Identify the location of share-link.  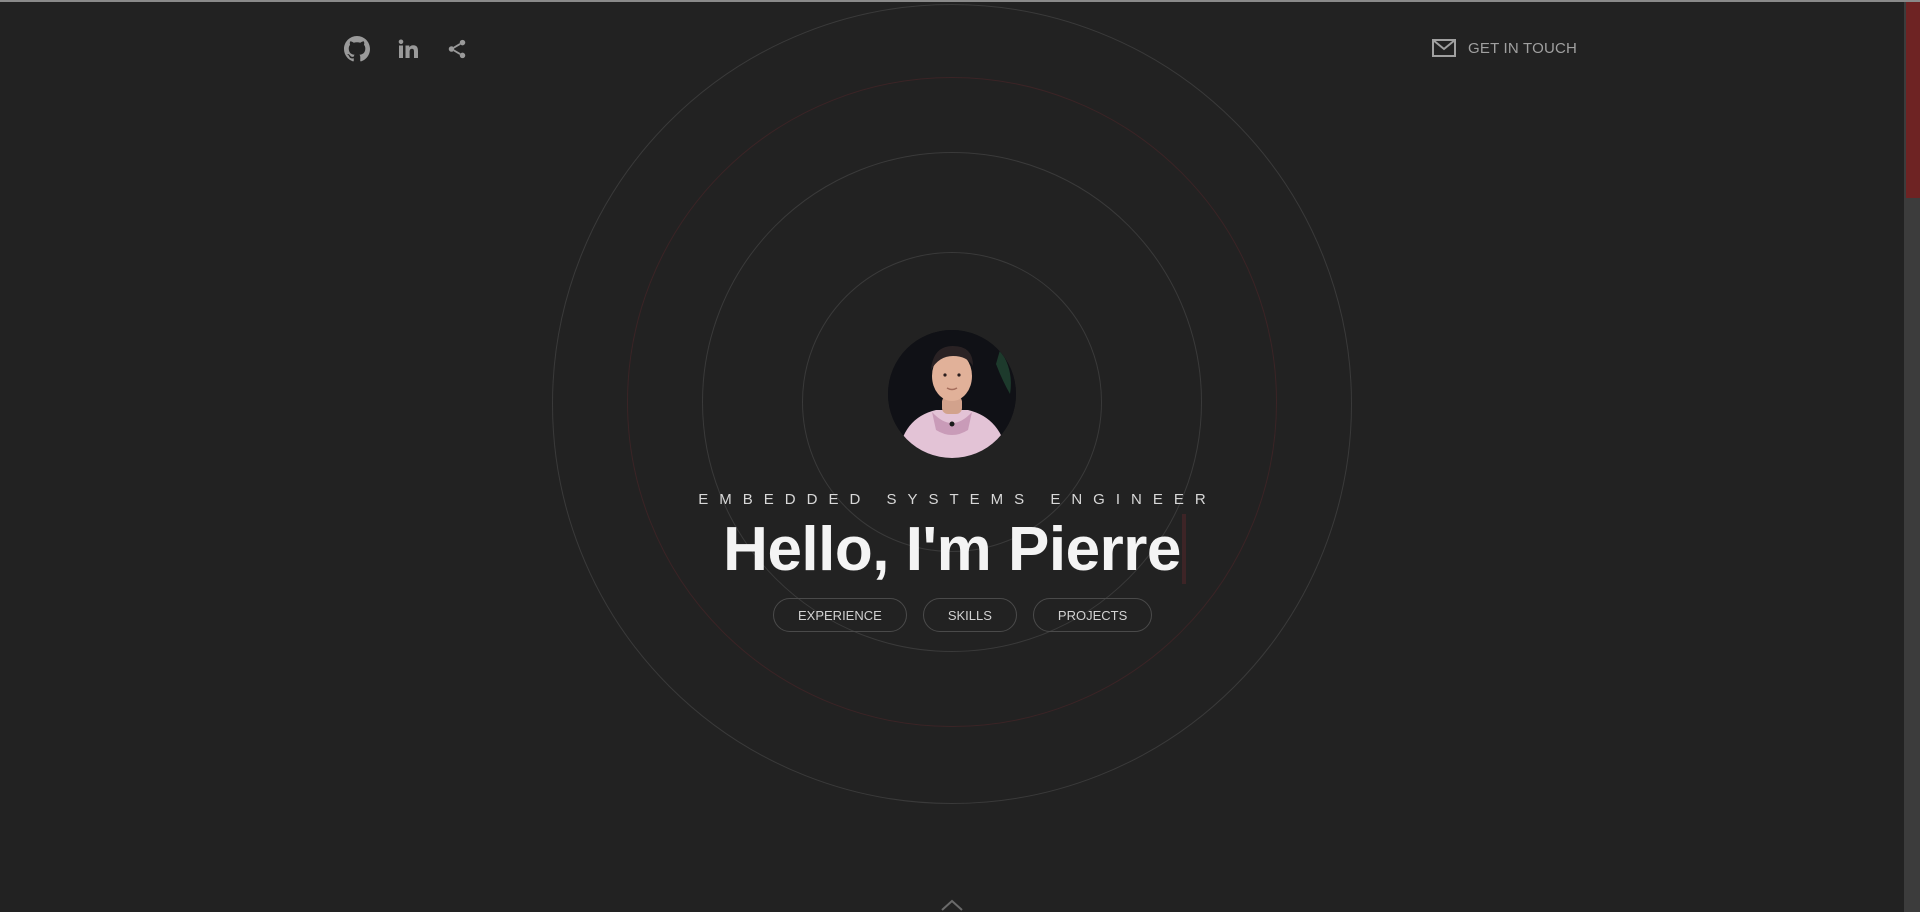
(457, 49).